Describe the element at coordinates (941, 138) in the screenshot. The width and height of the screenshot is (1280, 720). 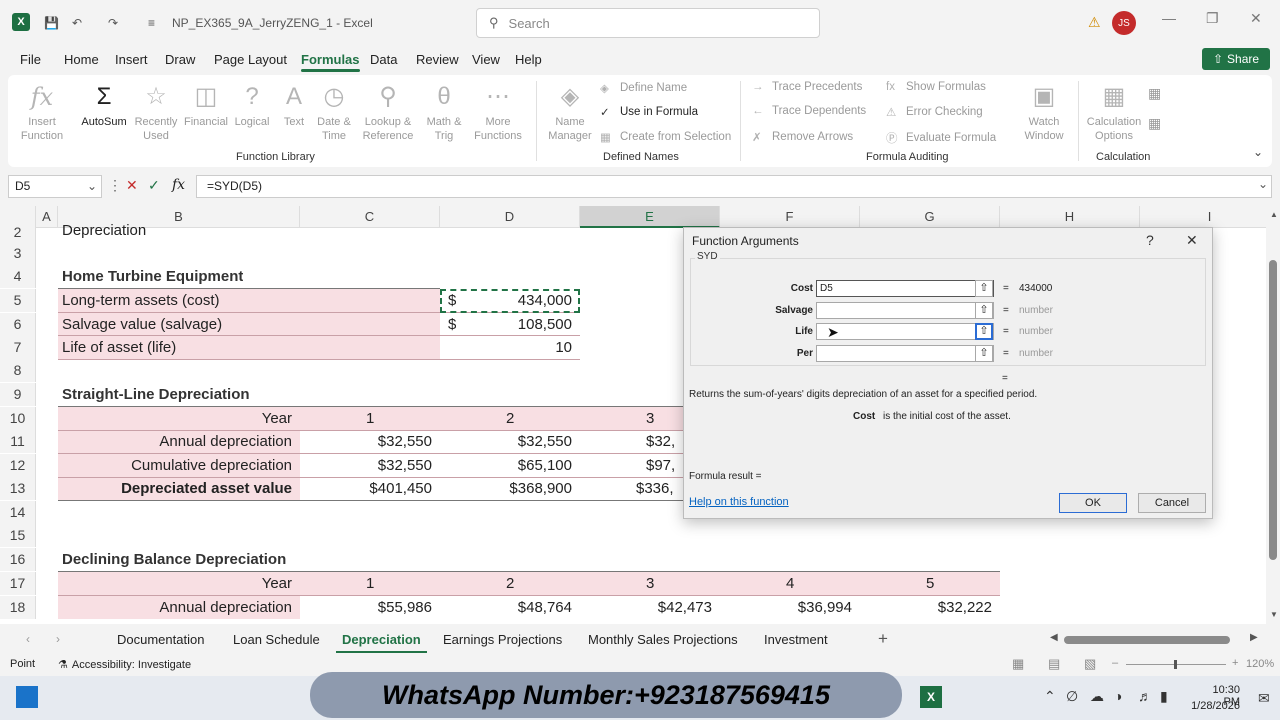
I see `evaluate-formula-button: Ⓟ Evaluate Formula` at that location.